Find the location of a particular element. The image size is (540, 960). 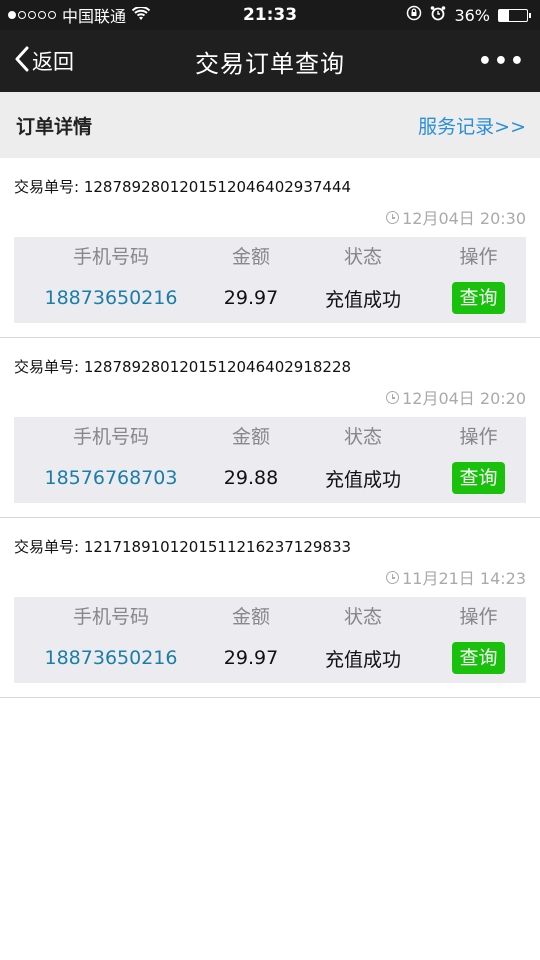

status-left: 中国联通 is located at coordinates (79, 15).